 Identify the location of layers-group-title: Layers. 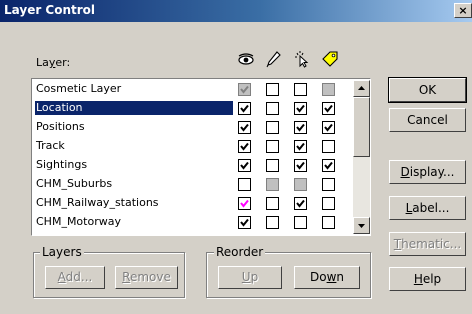
(62, 252).